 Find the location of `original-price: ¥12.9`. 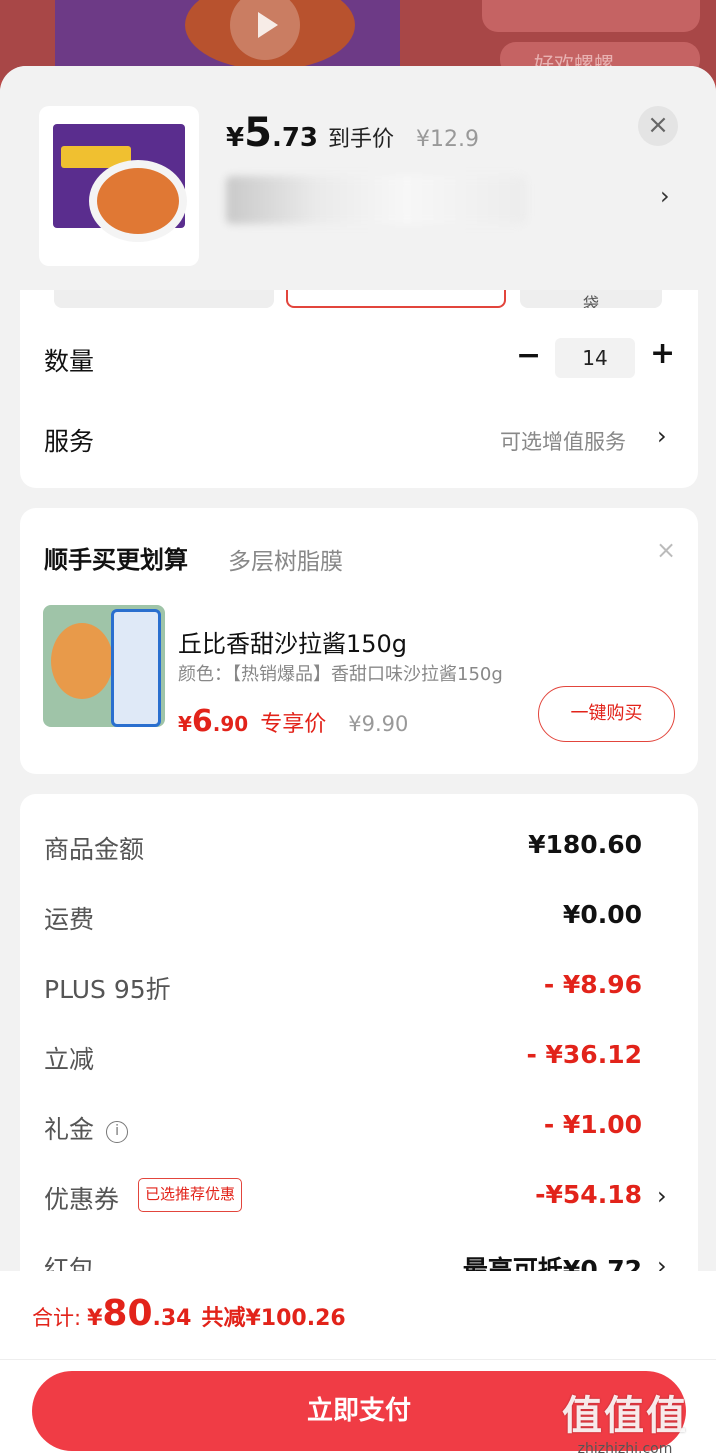

original-price: ¥12.9 is located at coordinates (447, 139).